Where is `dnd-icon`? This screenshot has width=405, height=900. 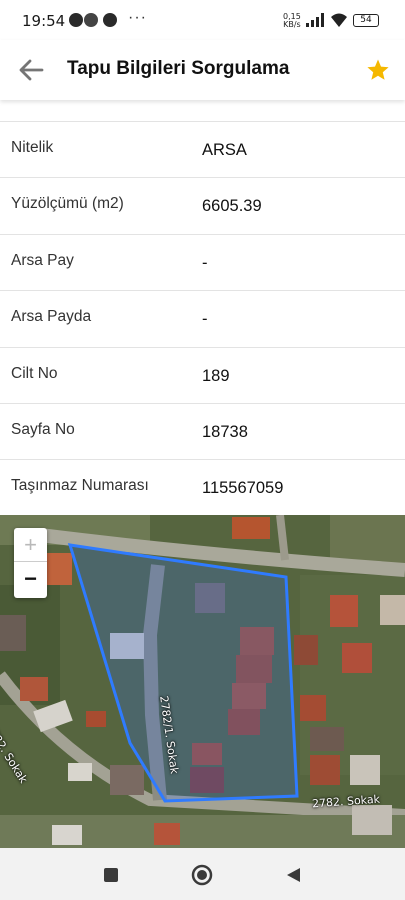
dnd-icon is located at coordinates (91, 20).